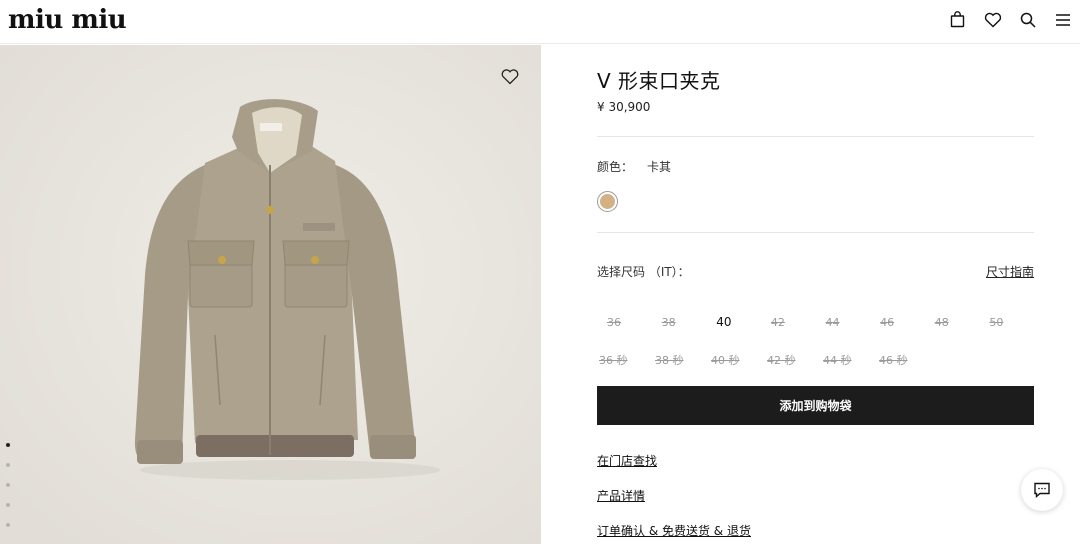  I want to click on size-option: 38, so click(679, 322).